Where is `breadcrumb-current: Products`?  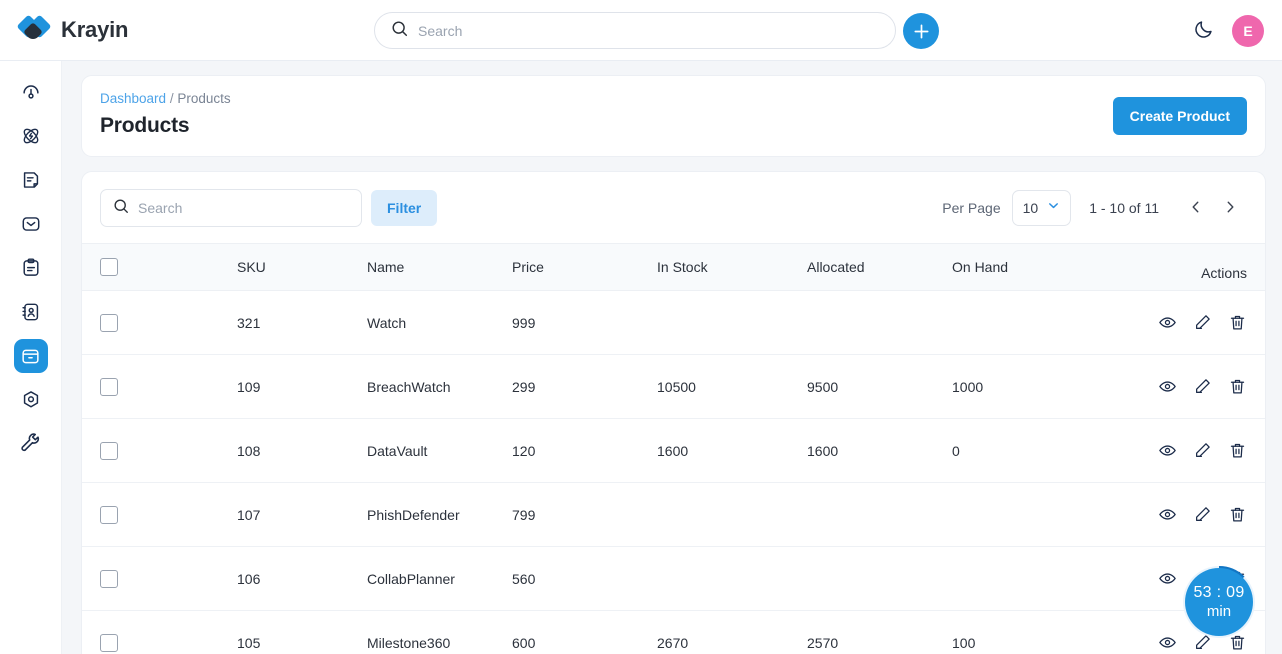 breadcrumb-current: Products is located at coordinates (204, 98).